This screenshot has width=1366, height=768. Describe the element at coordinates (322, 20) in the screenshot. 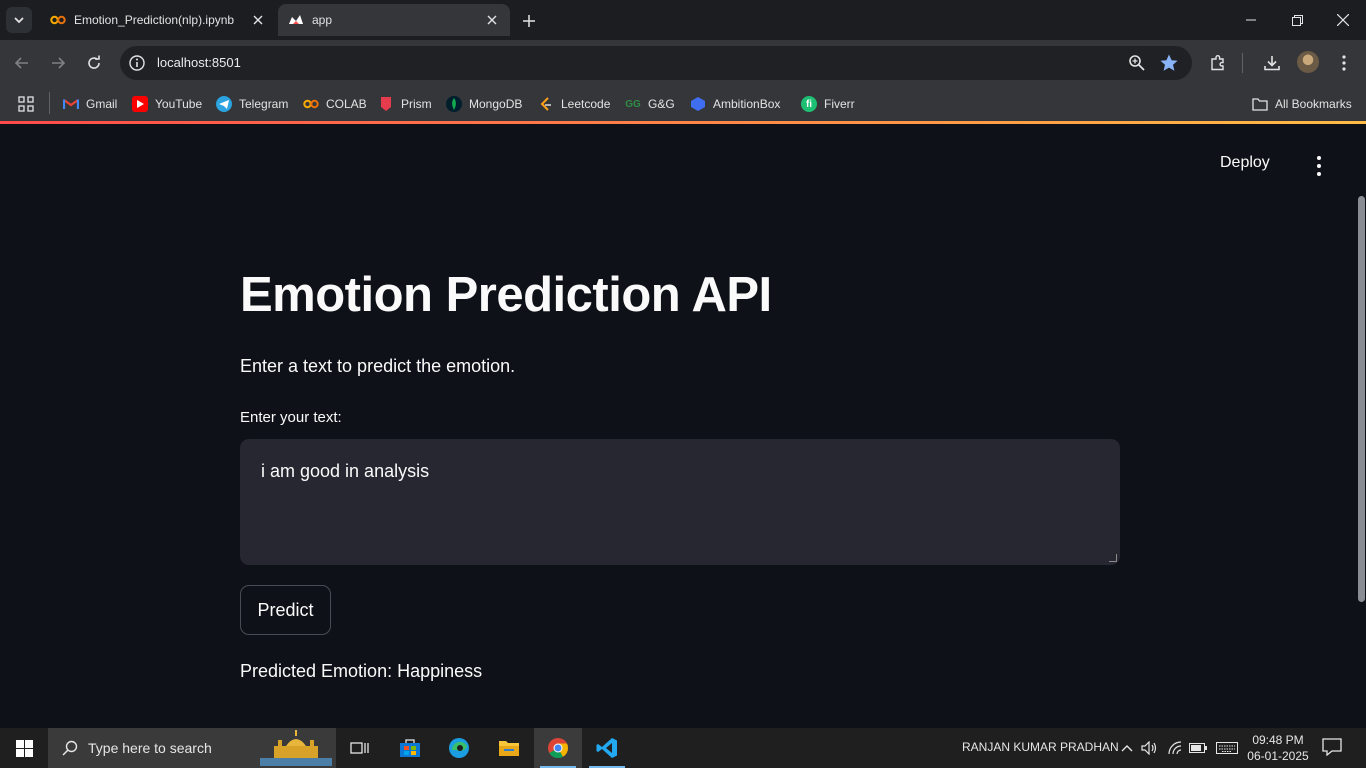

I see `tab-title: app` at that location.